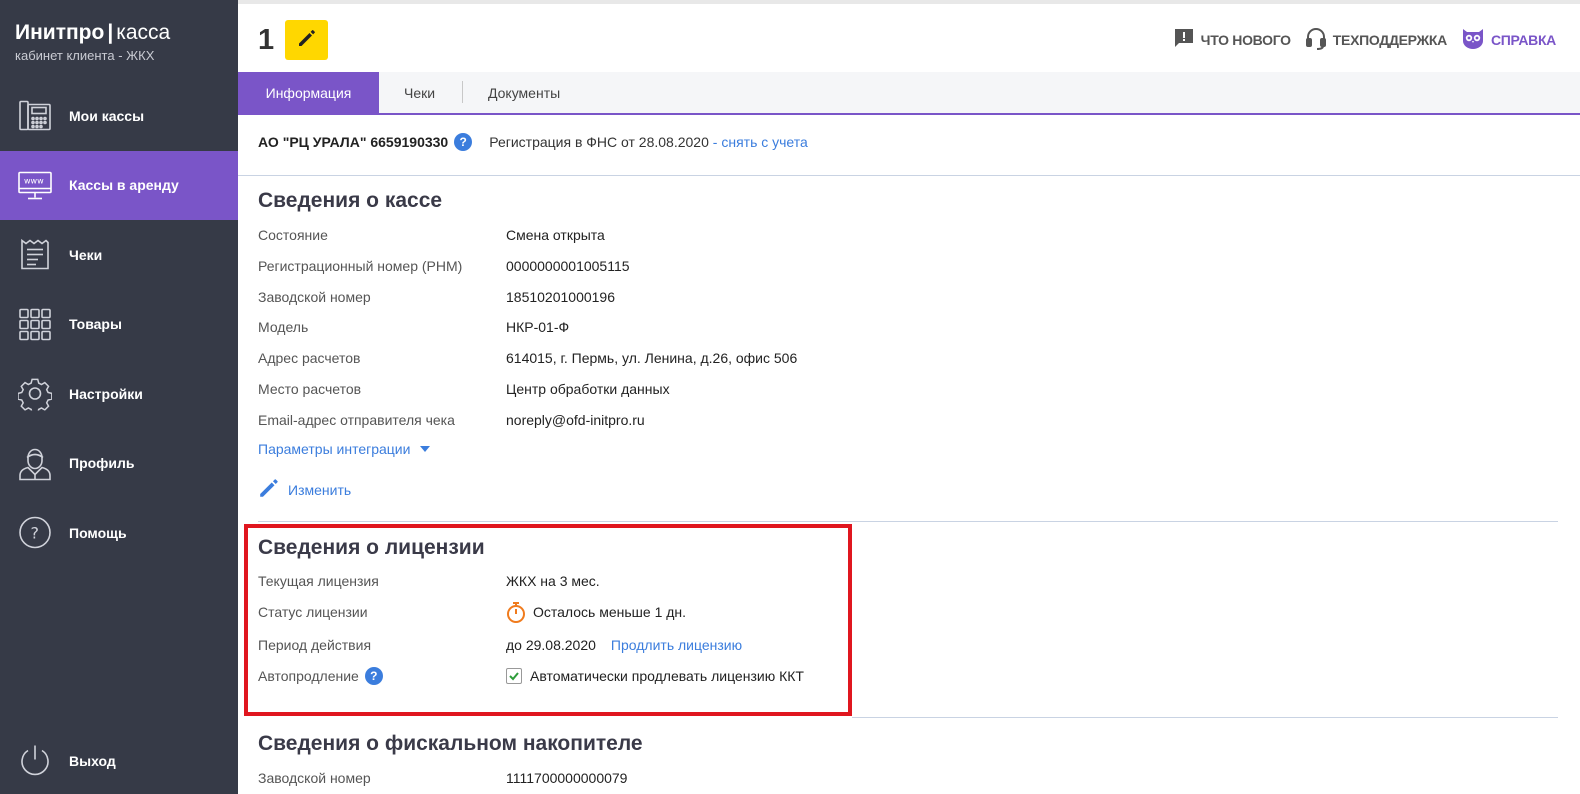 The image size is (1580, 794). Describe the element at coordinates (92, 760) in the screenshot. I see `logout-label: Выход` at that location.